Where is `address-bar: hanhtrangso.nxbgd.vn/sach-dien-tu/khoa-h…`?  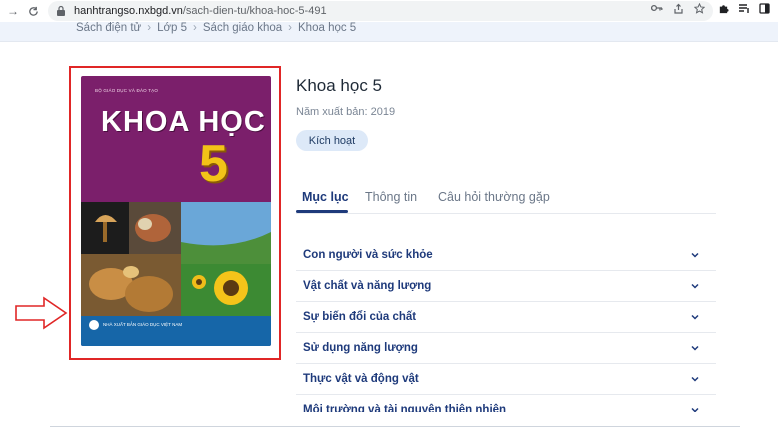
address-bar: hanhtrangso.nxbgd.vn/sach-dien-tu/khoa-h… is located at coordinates (380, 11).